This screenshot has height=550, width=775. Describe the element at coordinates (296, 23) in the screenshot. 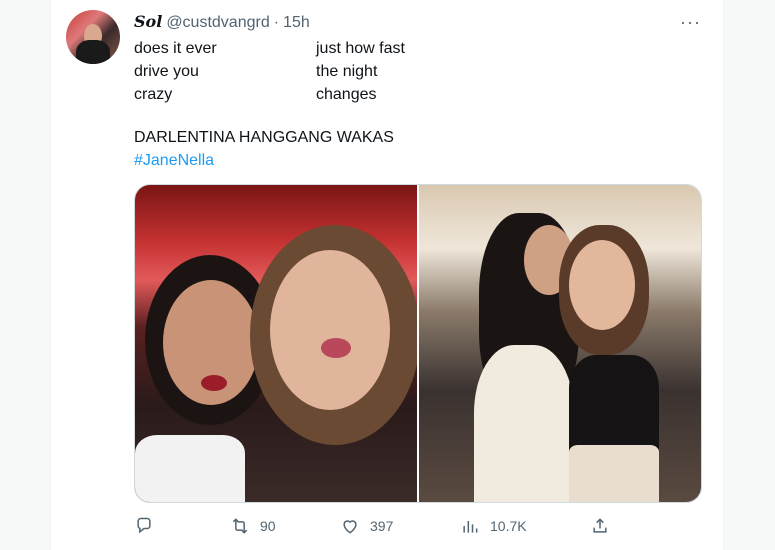

I see `tweet-time: 15h` at that location.